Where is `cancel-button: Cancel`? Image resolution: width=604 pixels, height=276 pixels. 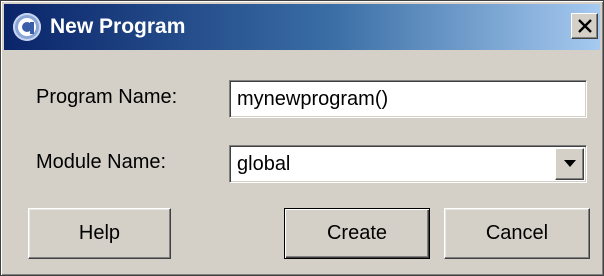 cancel-button: Cancel is located at coordinates (517, 233).